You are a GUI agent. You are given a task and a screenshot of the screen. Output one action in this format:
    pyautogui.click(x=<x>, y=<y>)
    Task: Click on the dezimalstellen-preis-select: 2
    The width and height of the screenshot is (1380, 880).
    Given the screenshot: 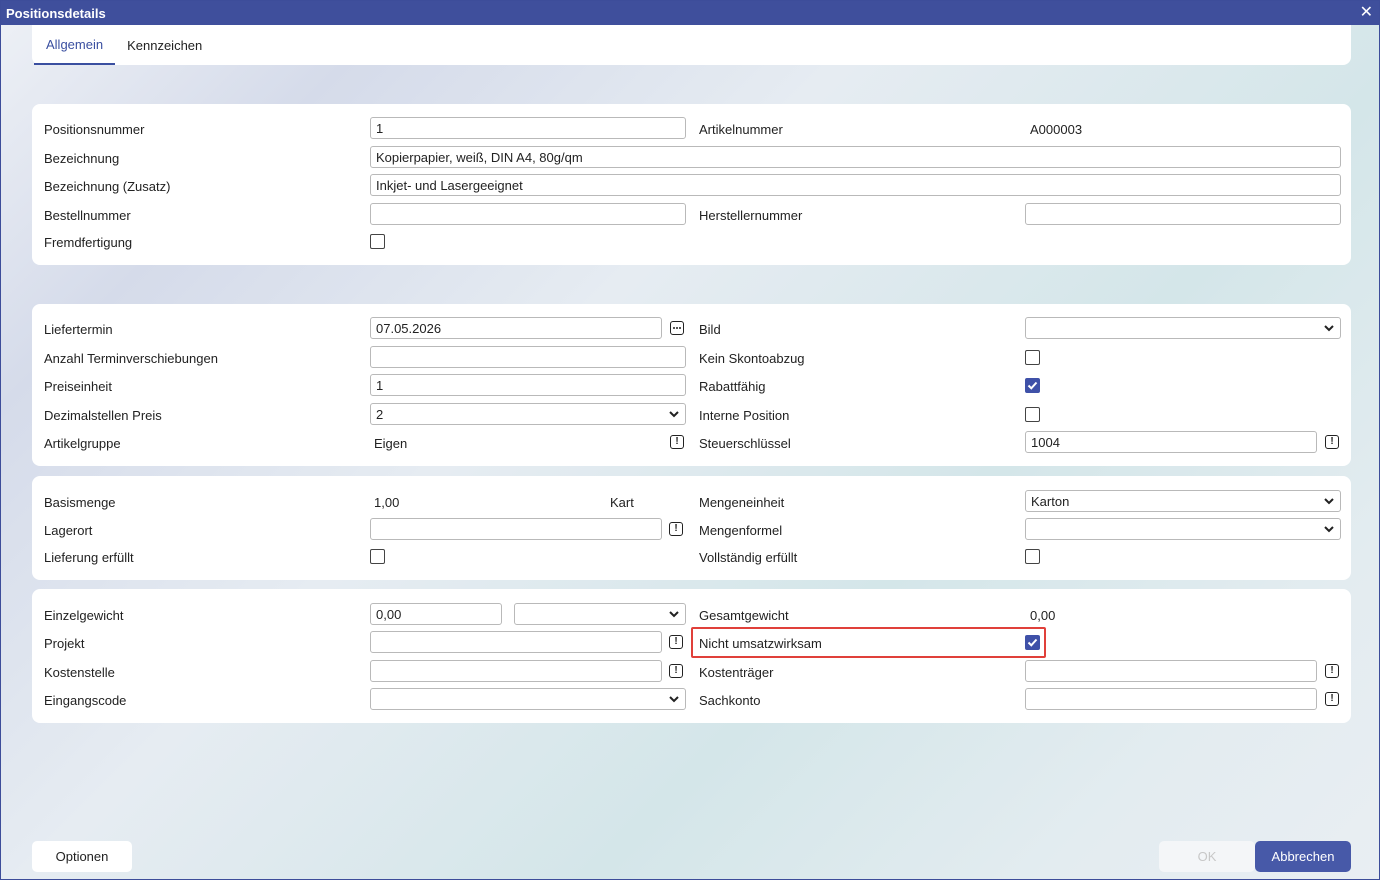 What is the action you would take?
    pyautogui.click(x=528, y=414)
    